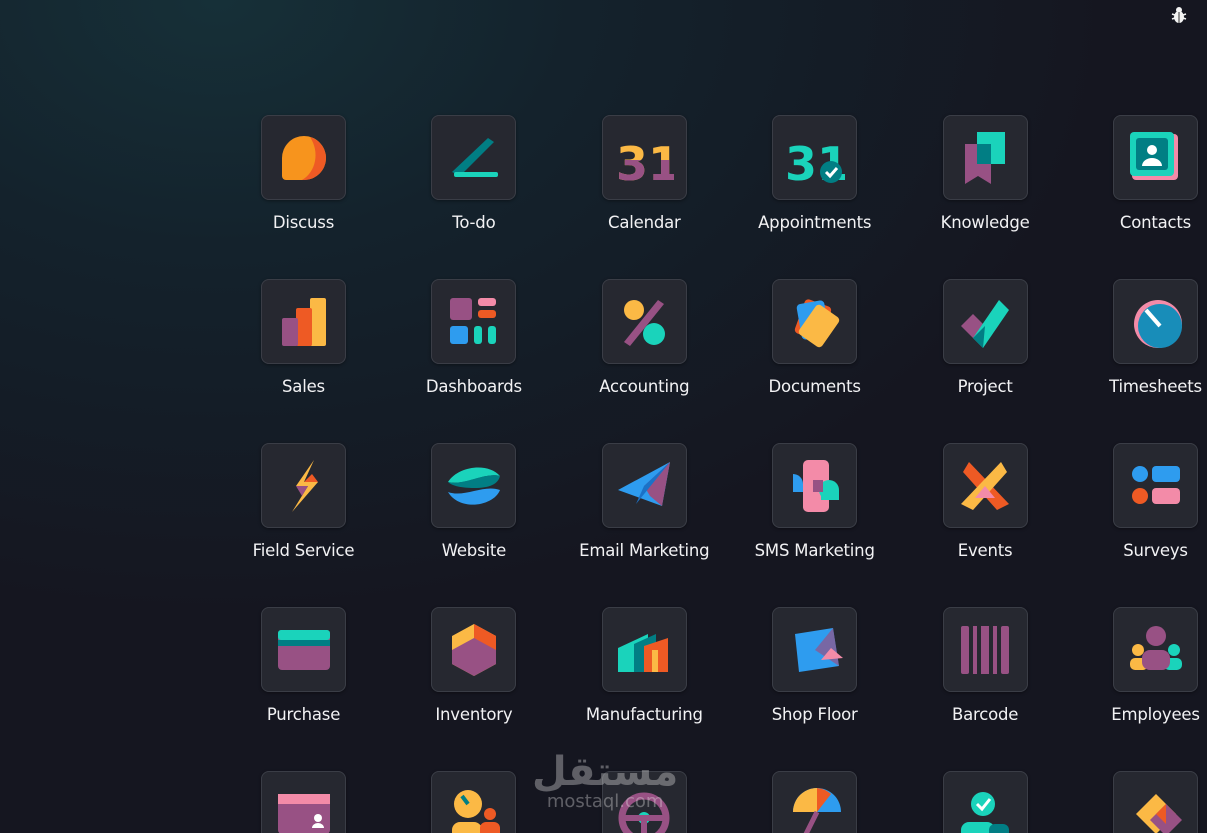  Describe the element at coordinates (303, 714) in the screenshot. I see `app-label: Purchase` at that location.